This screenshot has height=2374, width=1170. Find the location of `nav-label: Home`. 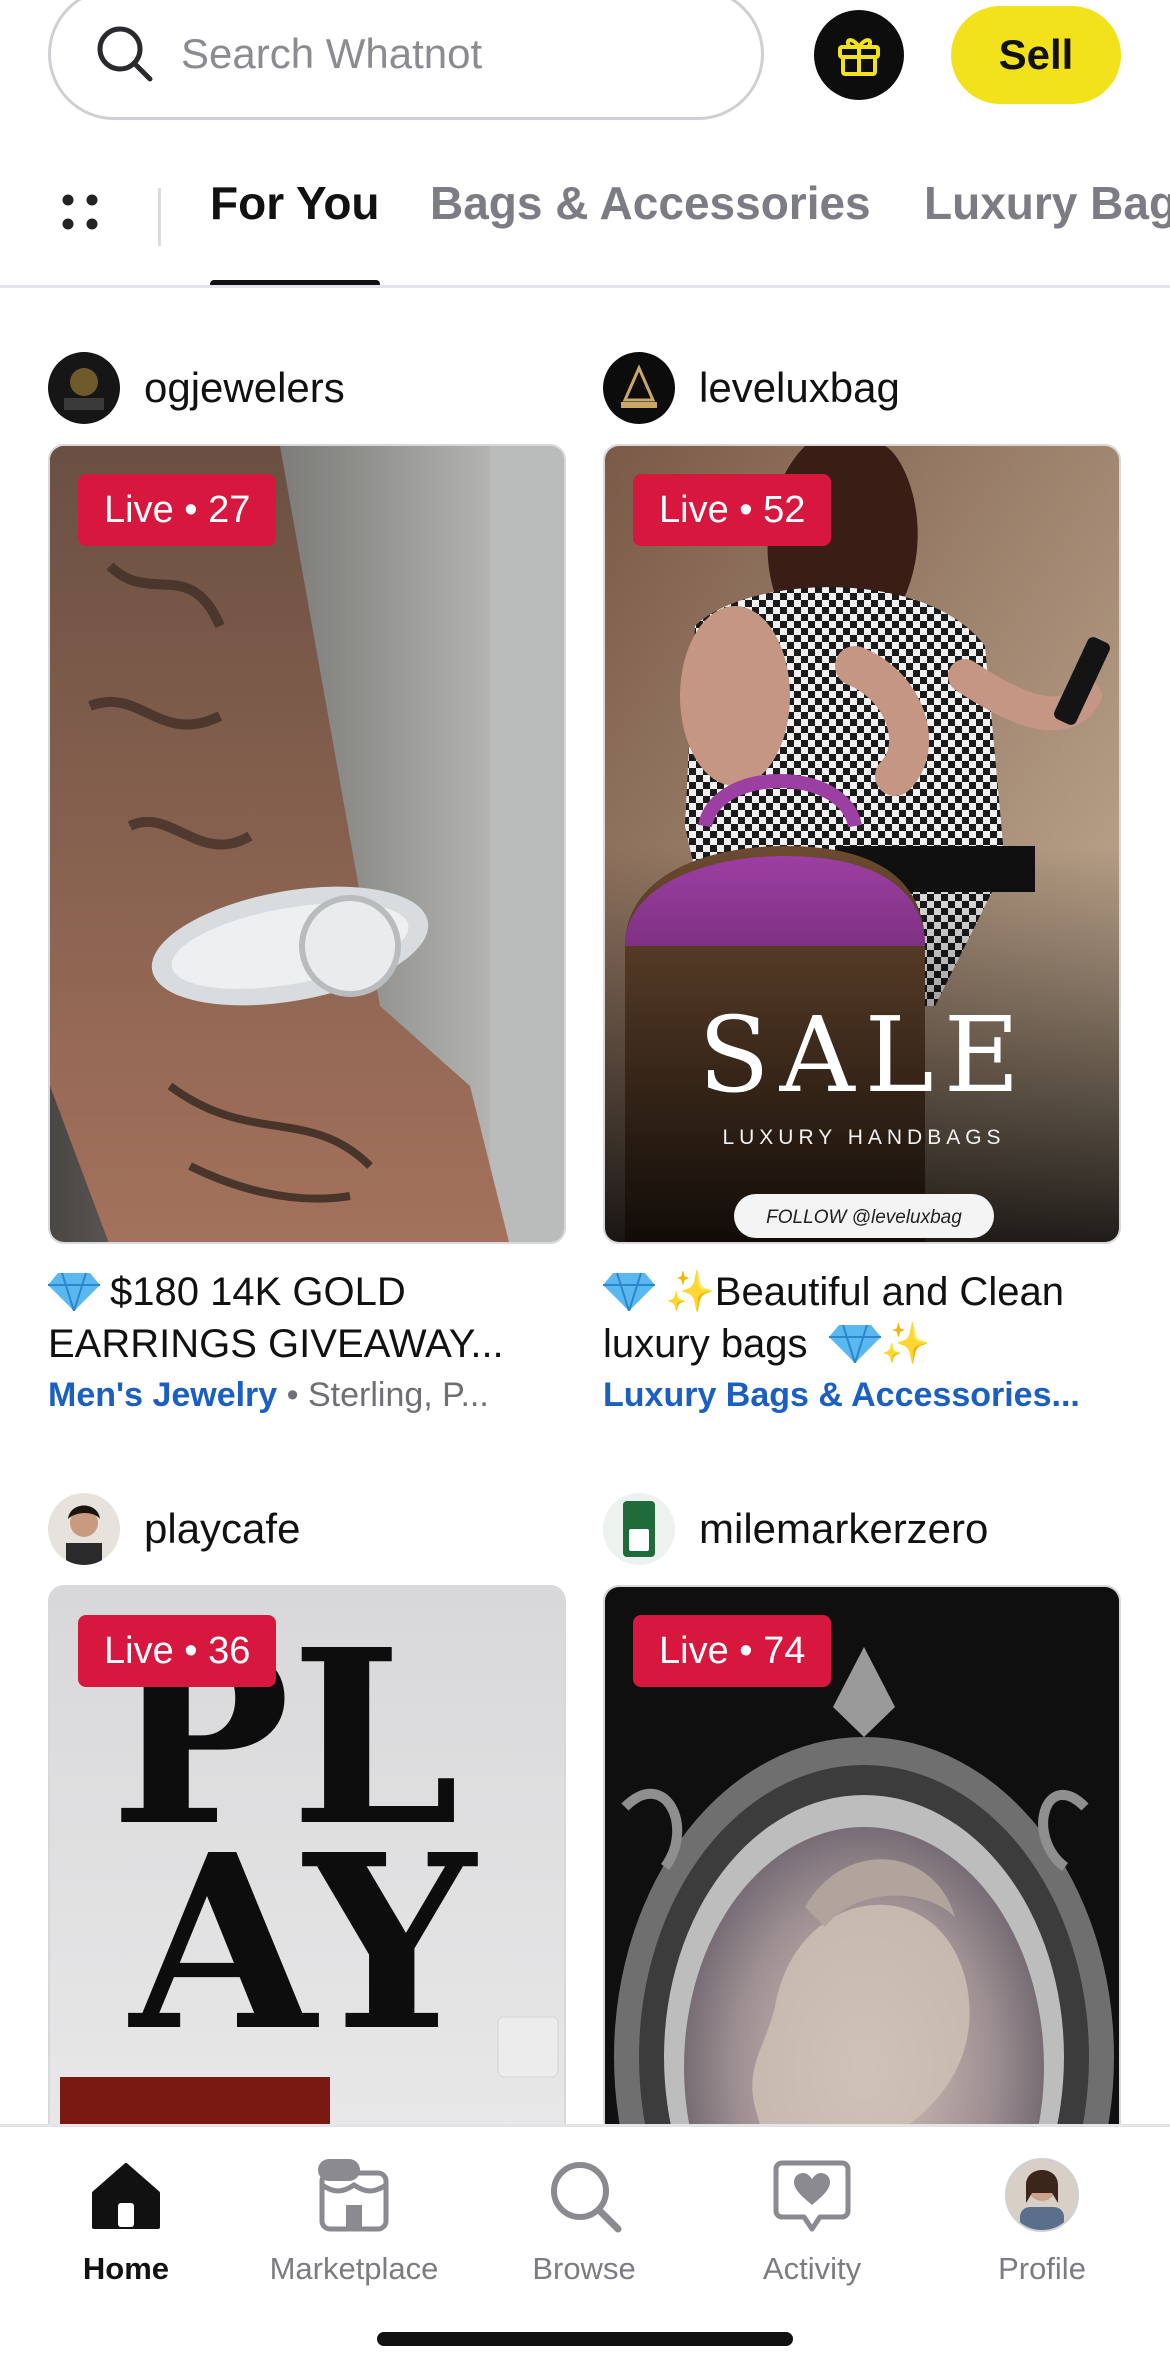

nav-label: Home is located at coordinates (126, 2268).